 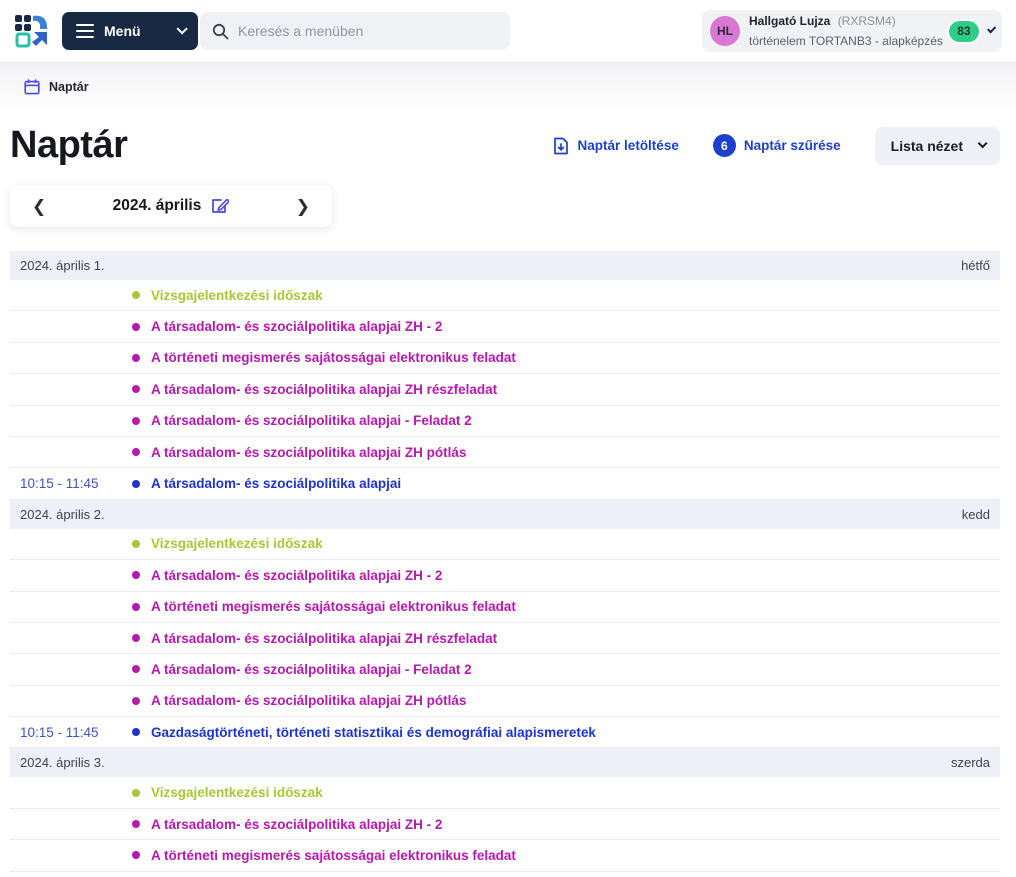 What do you see at coordinates (508, 86) in the screenshot?
I see `breadcrumb-band: Naptár` at bounding box center [508, 86].